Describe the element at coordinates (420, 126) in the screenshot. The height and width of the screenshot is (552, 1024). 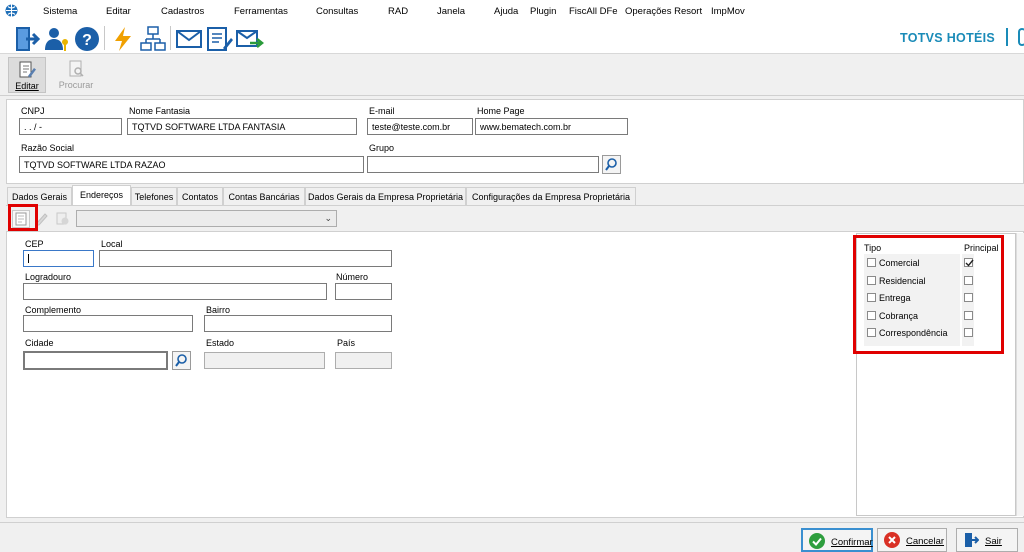
I see `email-field: teste@teste.com.br` at that location.